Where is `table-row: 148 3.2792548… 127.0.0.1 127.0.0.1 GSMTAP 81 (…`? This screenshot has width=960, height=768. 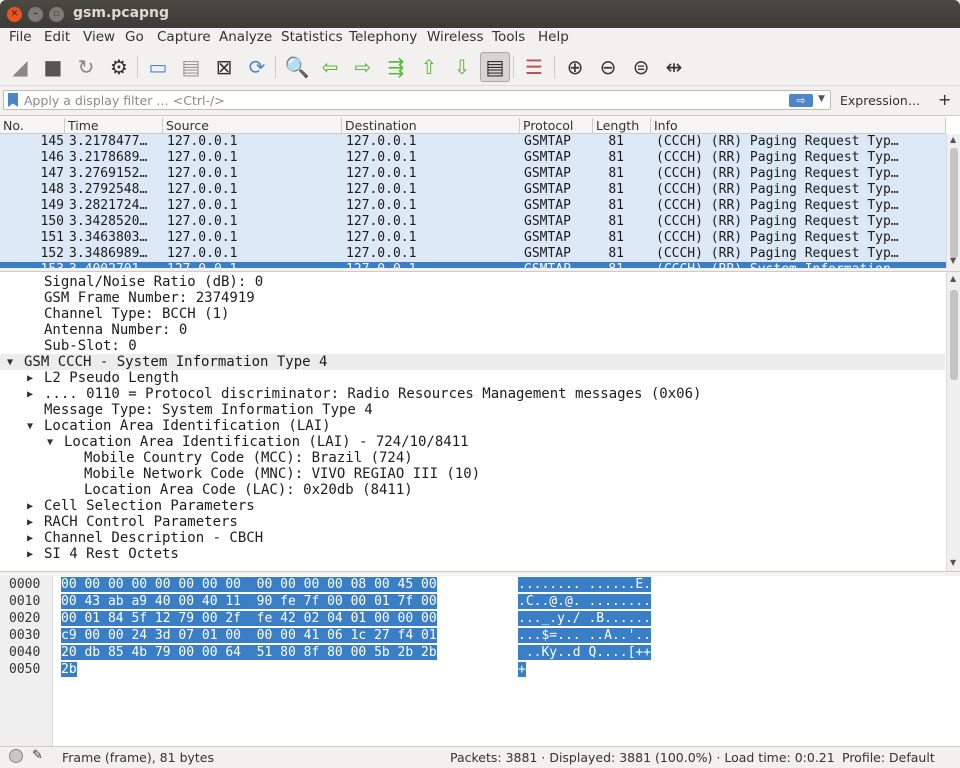 table-row: 148 3.2792548… 127.0.0.1 127.0.0.1 GSMTAP 81 (… is located at coordinates (473, 190).